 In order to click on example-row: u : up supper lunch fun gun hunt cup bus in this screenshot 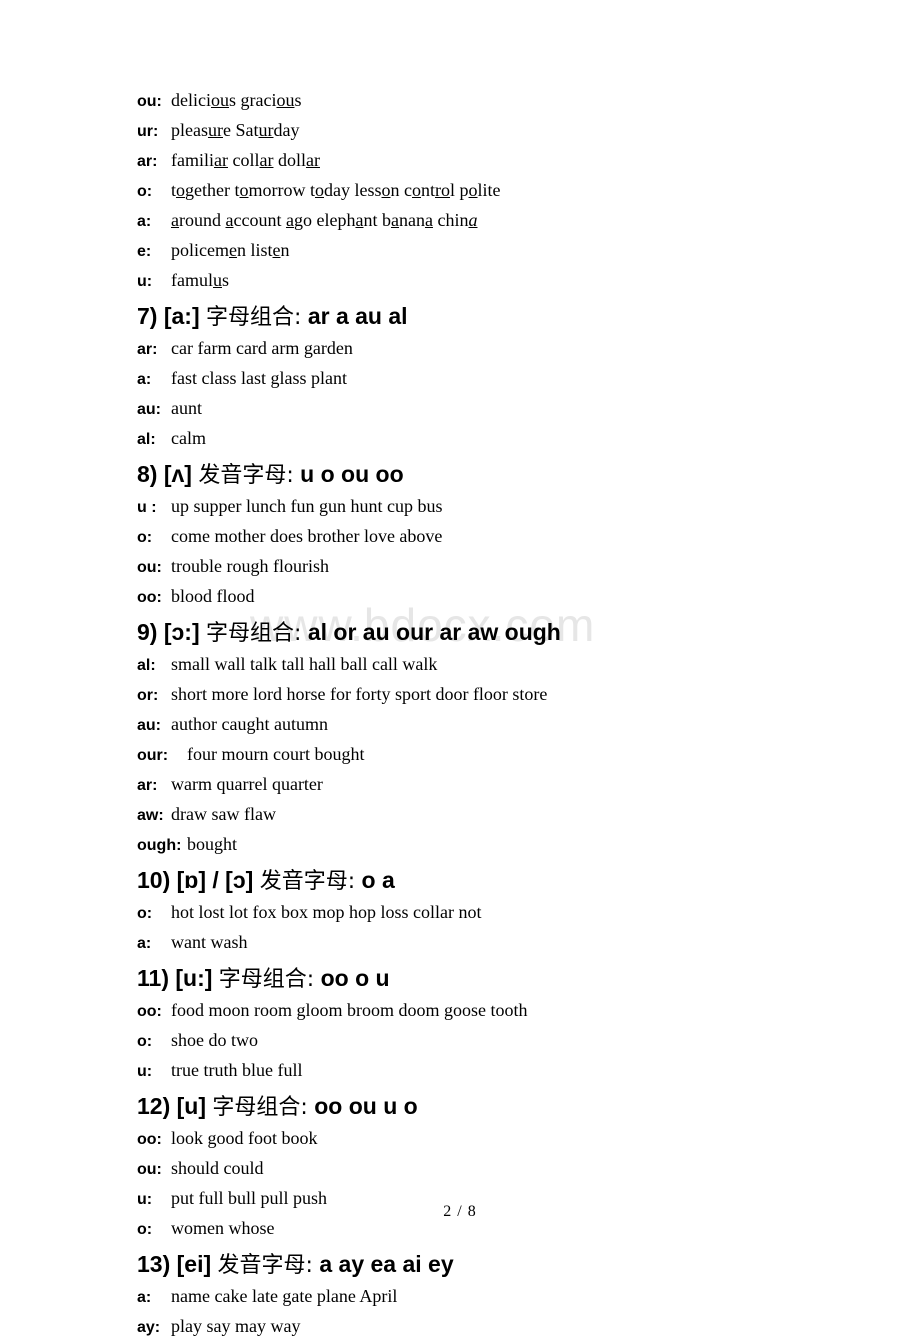, I will do `click(487, 507)`.